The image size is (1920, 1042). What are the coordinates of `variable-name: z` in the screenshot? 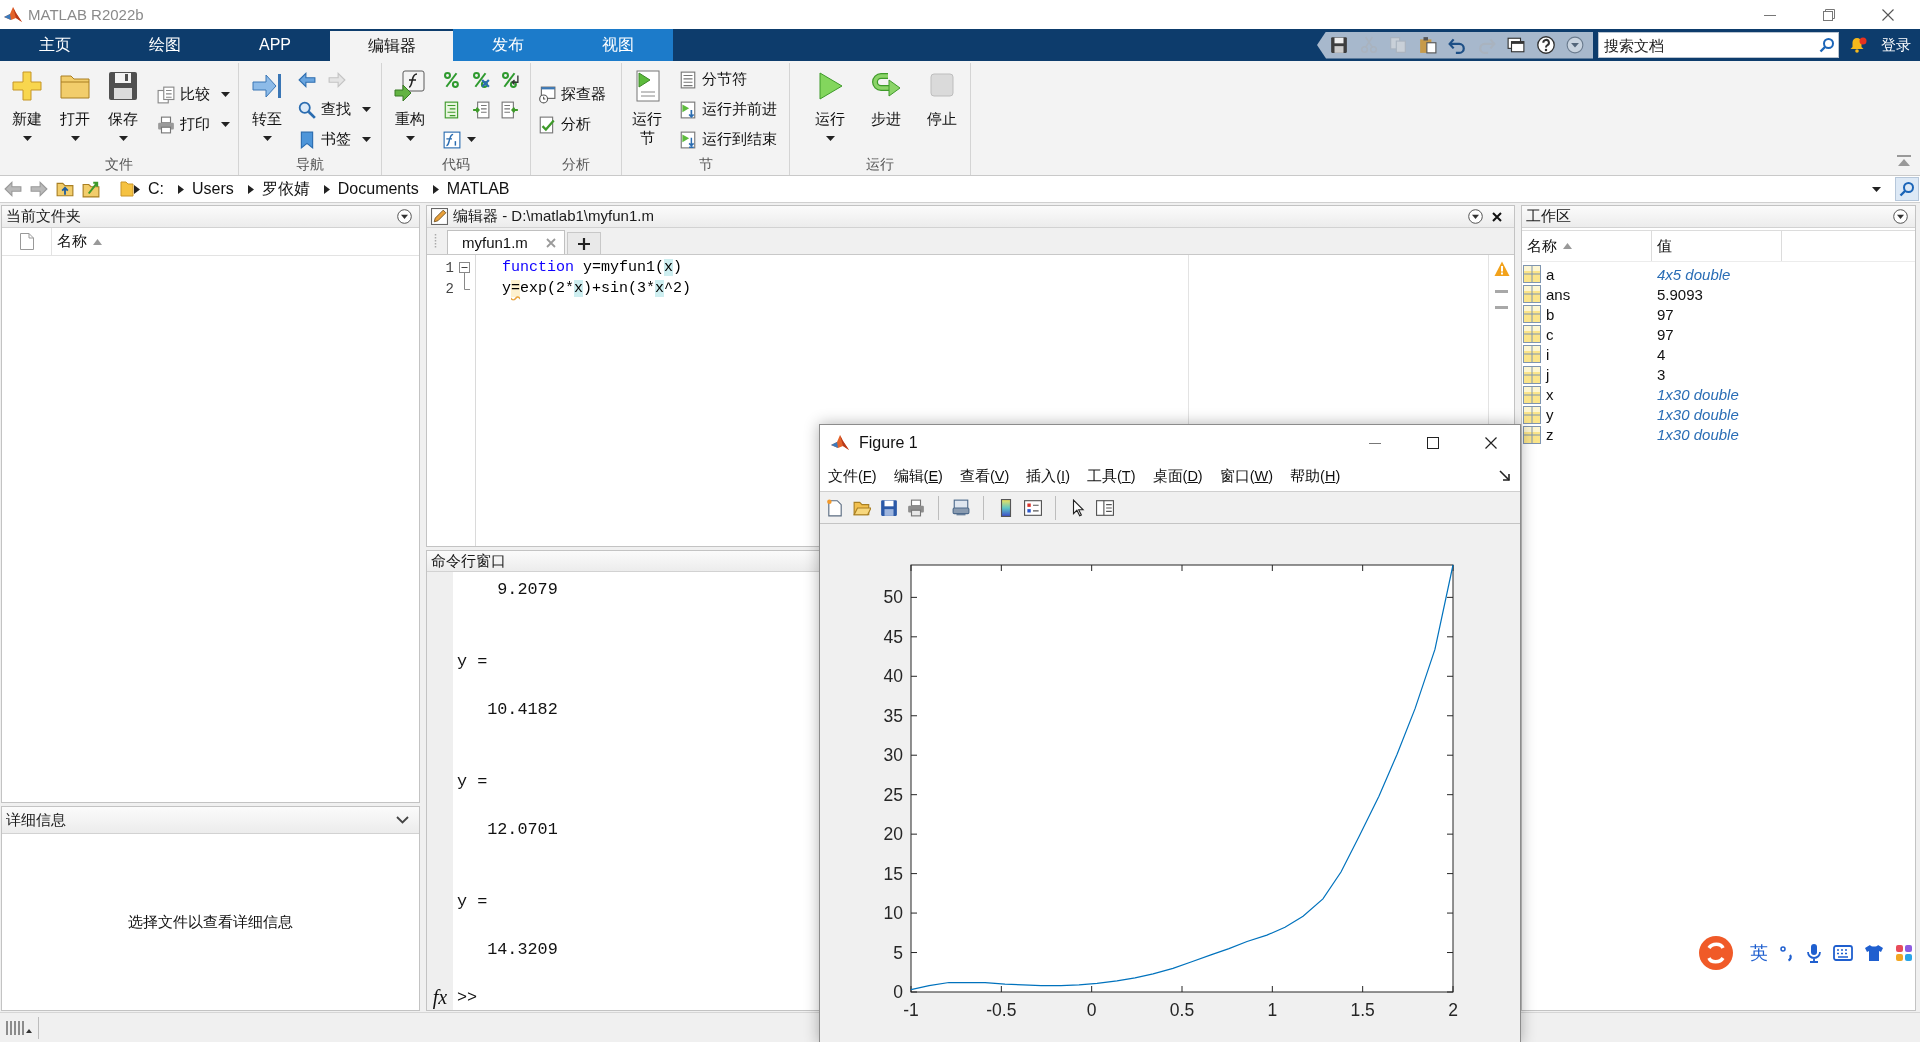 It's located at (1550, 435).